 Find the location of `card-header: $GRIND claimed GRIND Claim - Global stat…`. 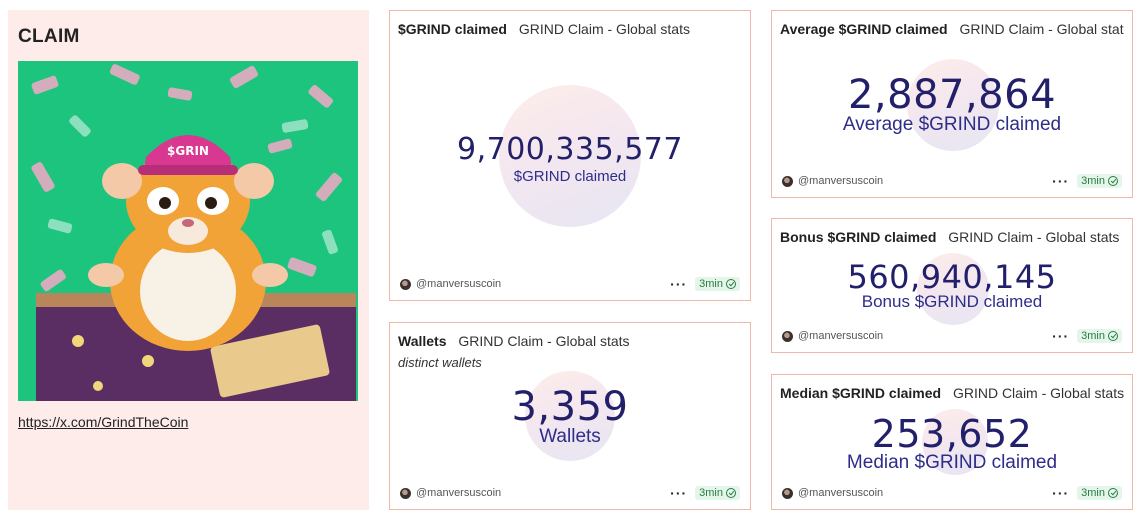

card-header: $GRIND claimed GRIND Claim - Global stat… is located at coordinates (570, 29).